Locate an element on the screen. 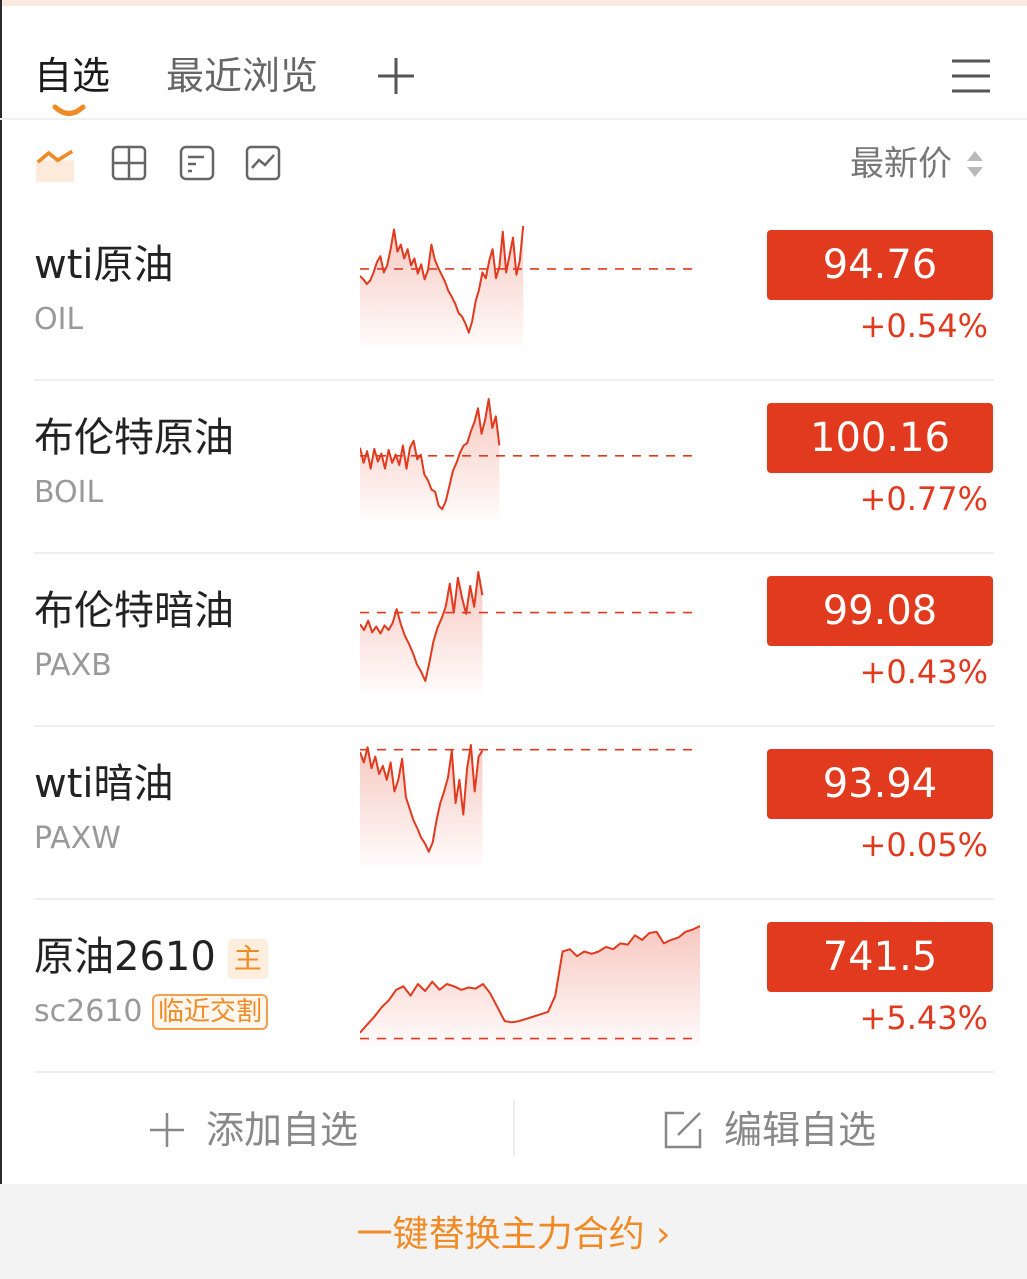 The height and width of the screenshot is (1279, 1027). price-change: +5.43% is located at coordinates (923, 1018).